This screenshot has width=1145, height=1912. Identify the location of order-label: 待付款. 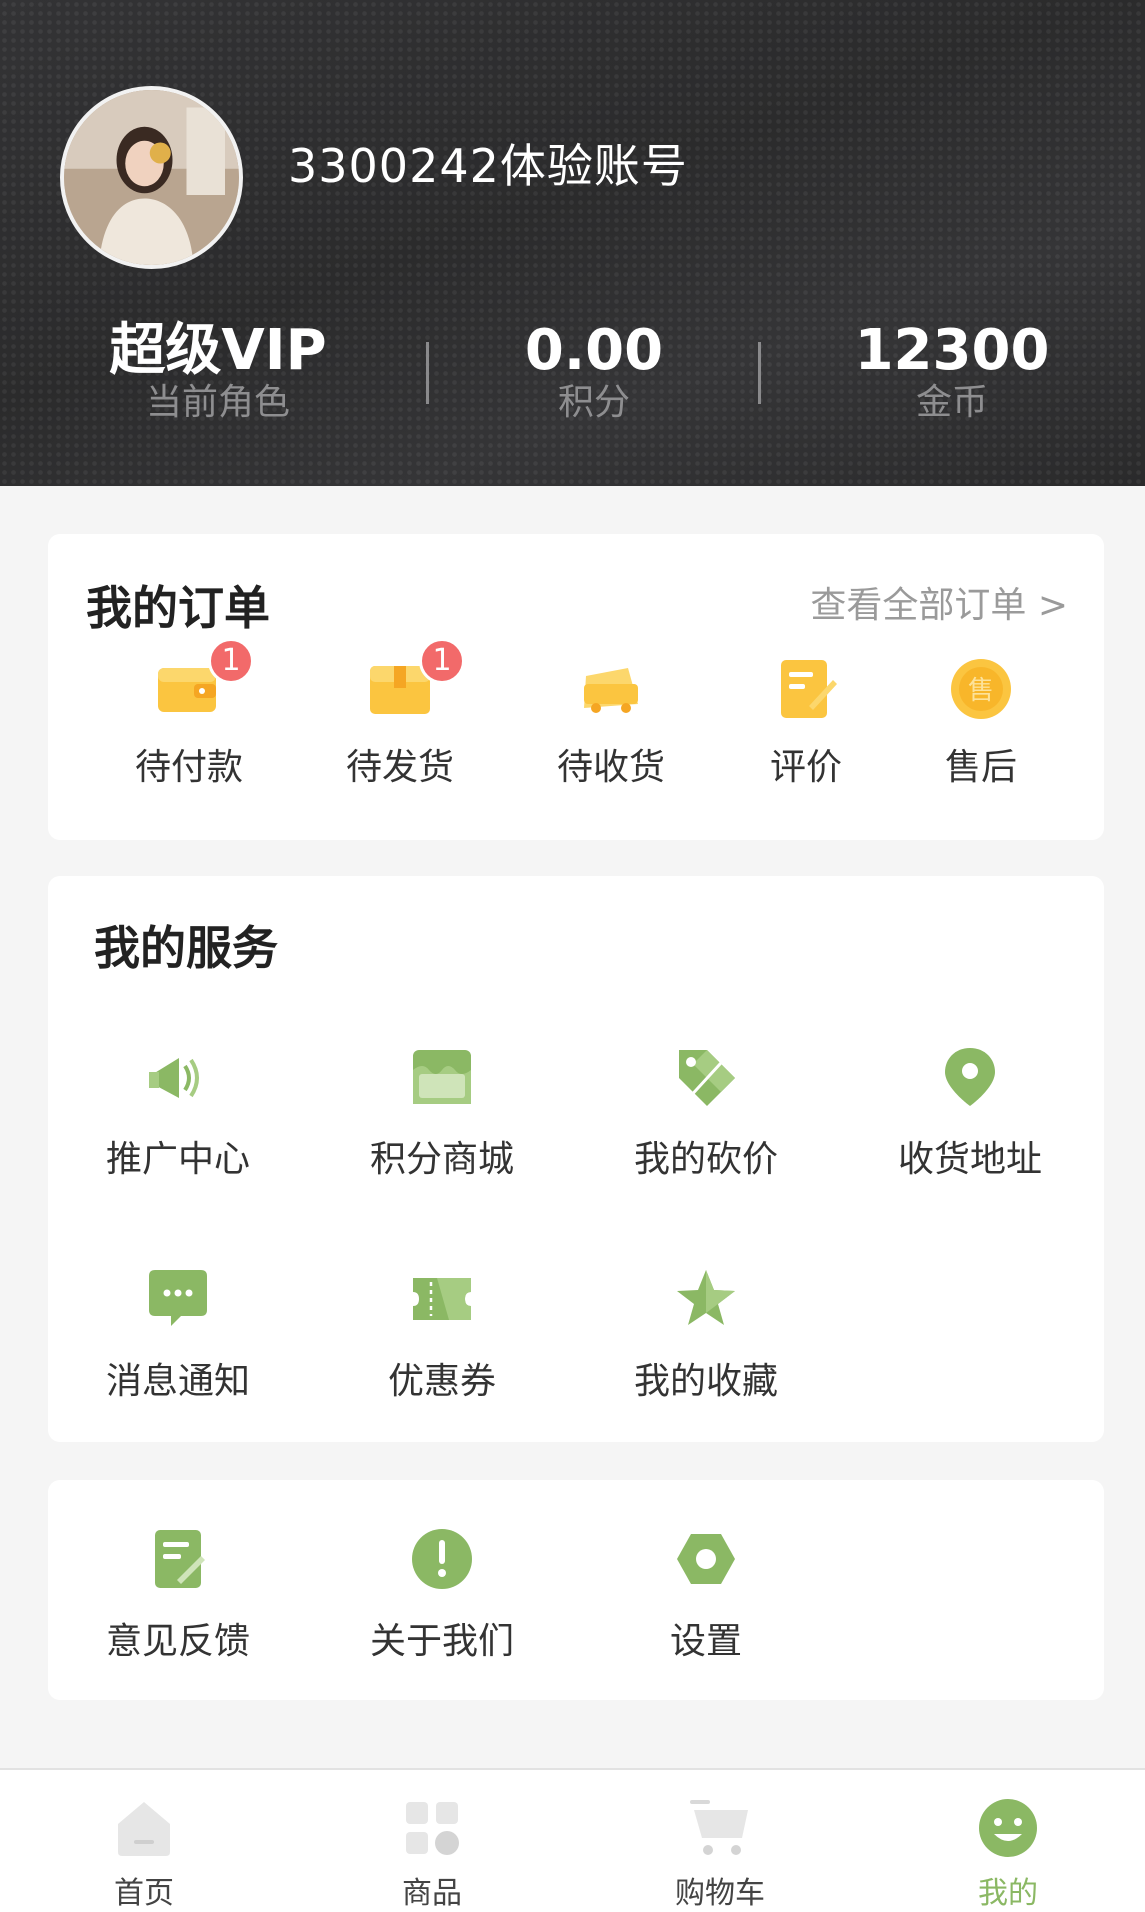
(188, 767).